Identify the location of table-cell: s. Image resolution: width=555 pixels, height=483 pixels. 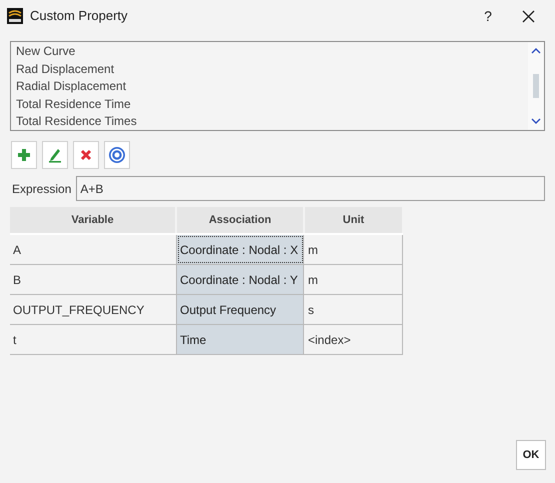
(353, 309).